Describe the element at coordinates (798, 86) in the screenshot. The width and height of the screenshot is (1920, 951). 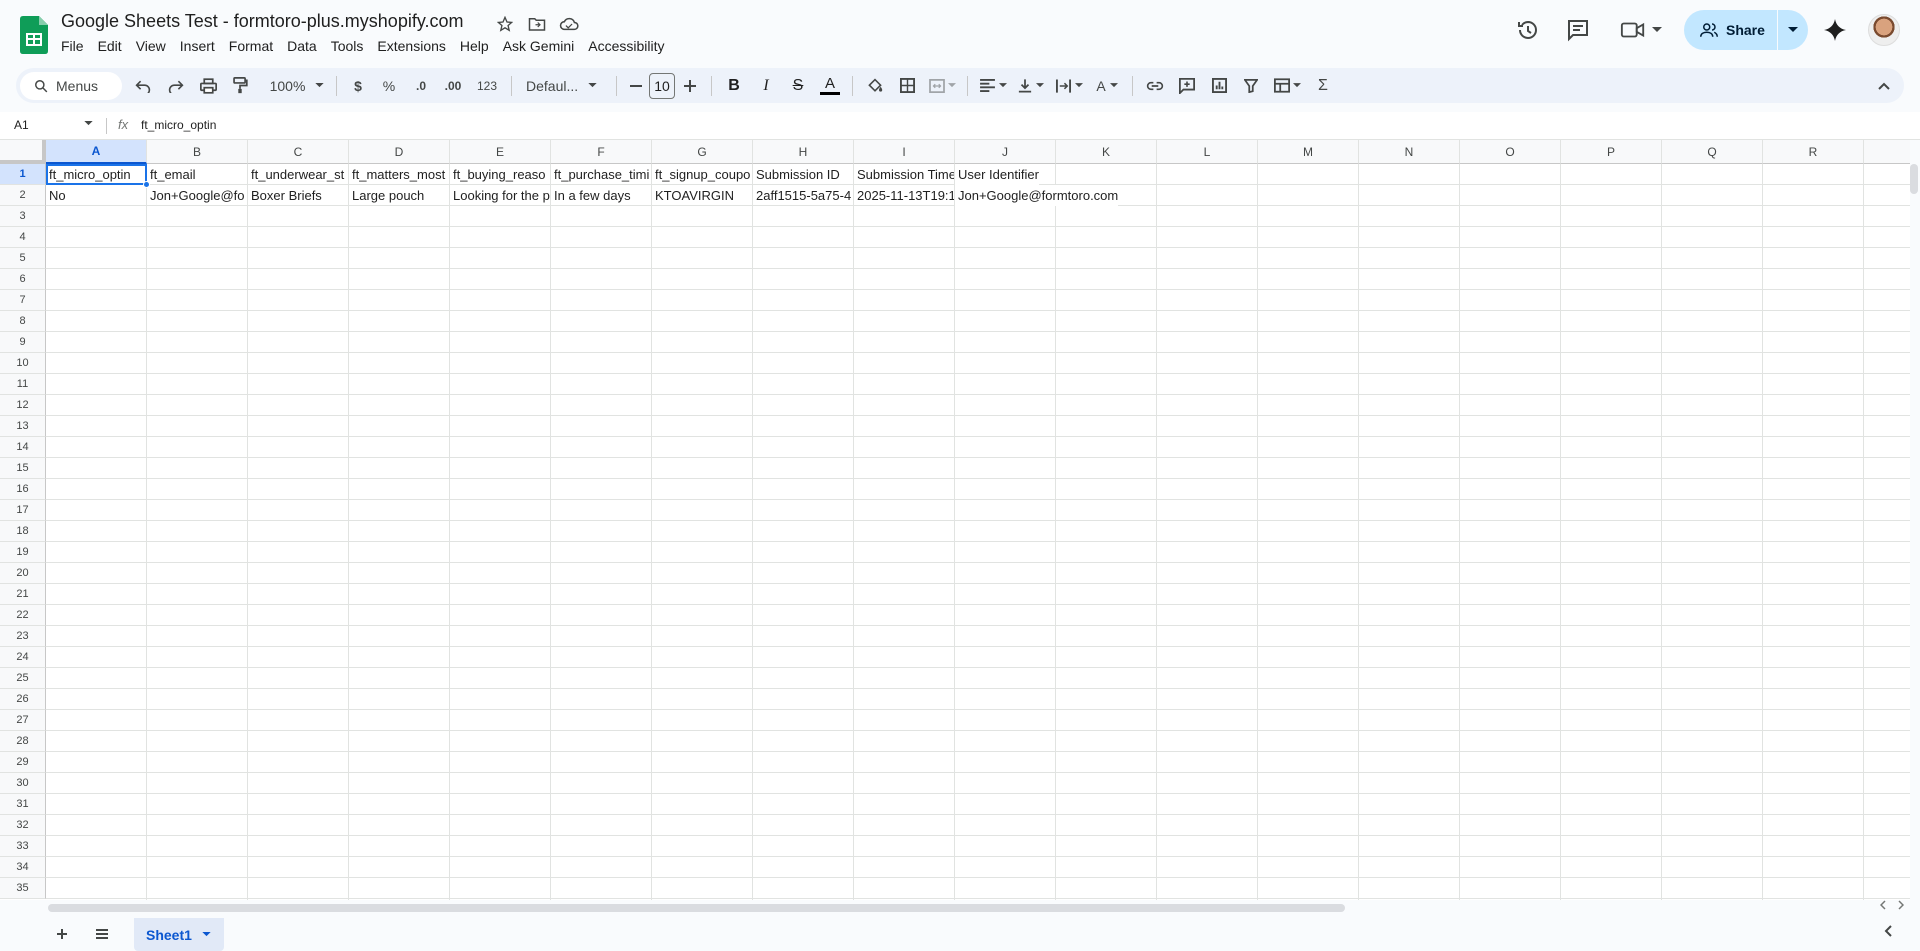
I see `strikethrough-icon: S` at that location.